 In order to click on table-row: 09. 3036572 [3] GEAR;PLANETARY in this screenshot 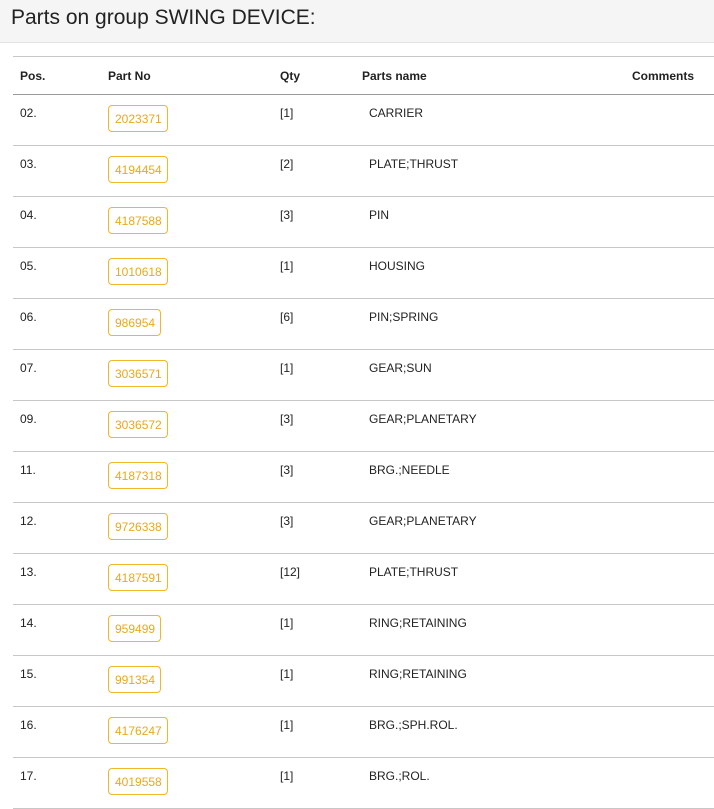, I will do `click(363, 426)`.